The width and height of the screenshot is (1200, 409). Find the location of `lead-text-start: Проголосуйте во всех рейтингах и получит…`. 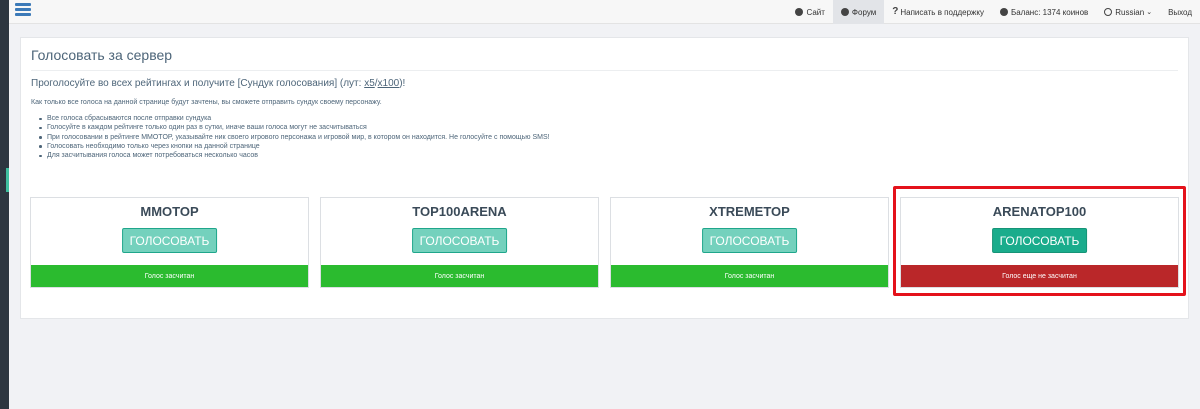

lead-text-start: Проголосуйте во всех рейтингах и получит… is located at coordinates (198, 83).